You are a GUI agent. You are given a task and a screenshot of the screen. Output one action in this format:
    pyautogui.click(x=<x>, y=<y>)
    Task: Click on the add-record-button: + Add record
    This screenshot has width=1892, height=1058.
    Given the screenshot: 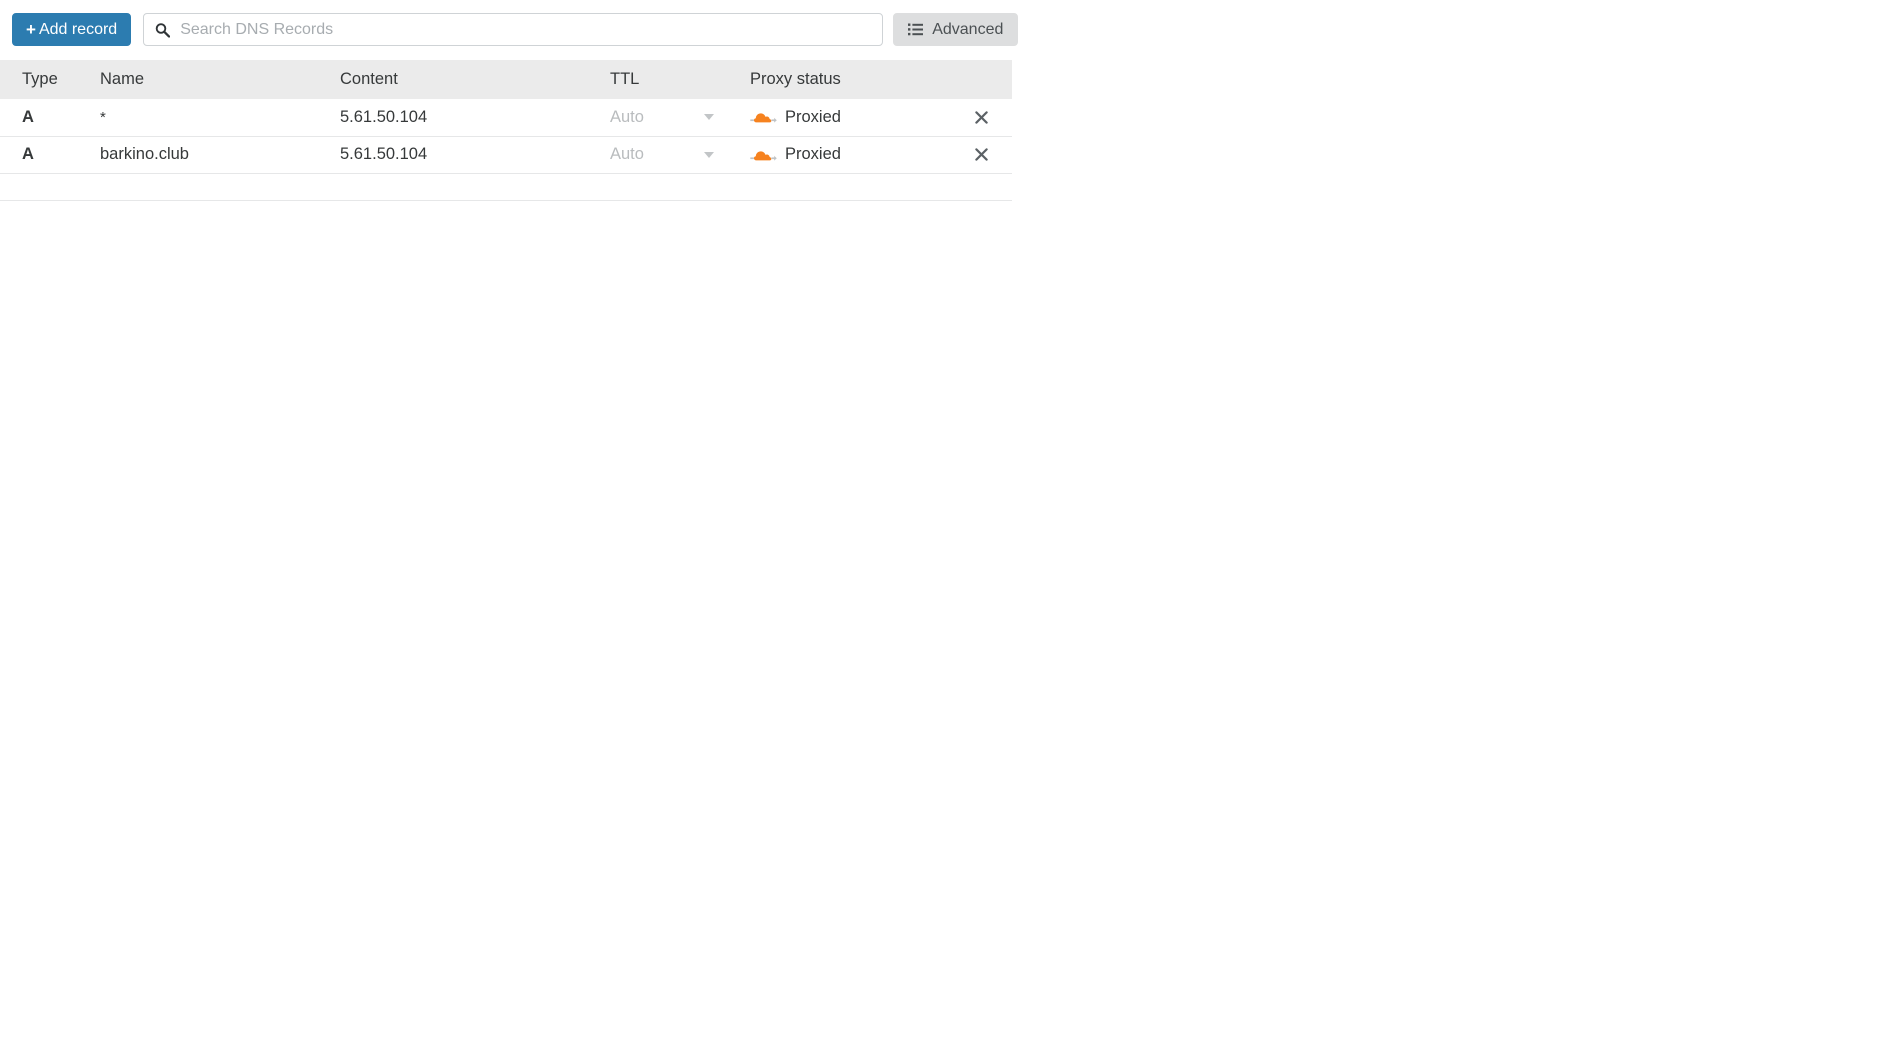 What is the action you would take?
    pyautogui.click(x=72, y=29)
    